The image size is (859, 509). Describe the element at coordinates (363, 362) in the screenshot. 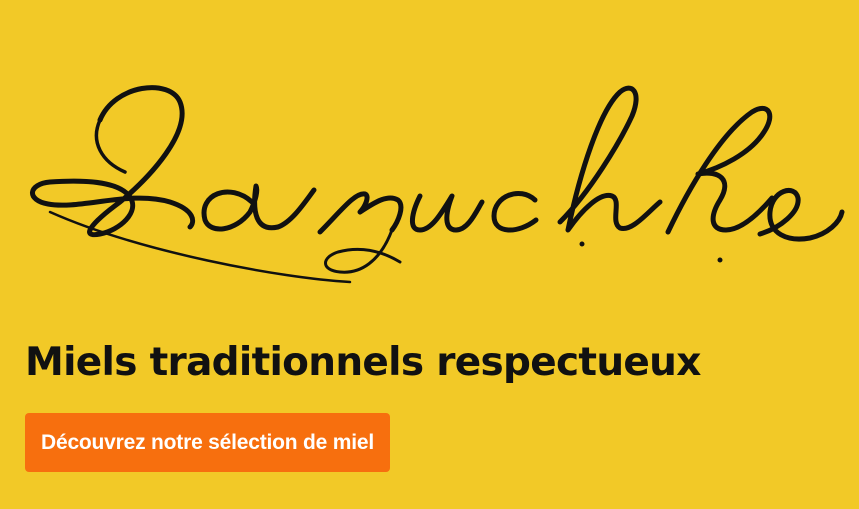

I see `hero-tagline: Miels traditionnels respectueux` at that location.